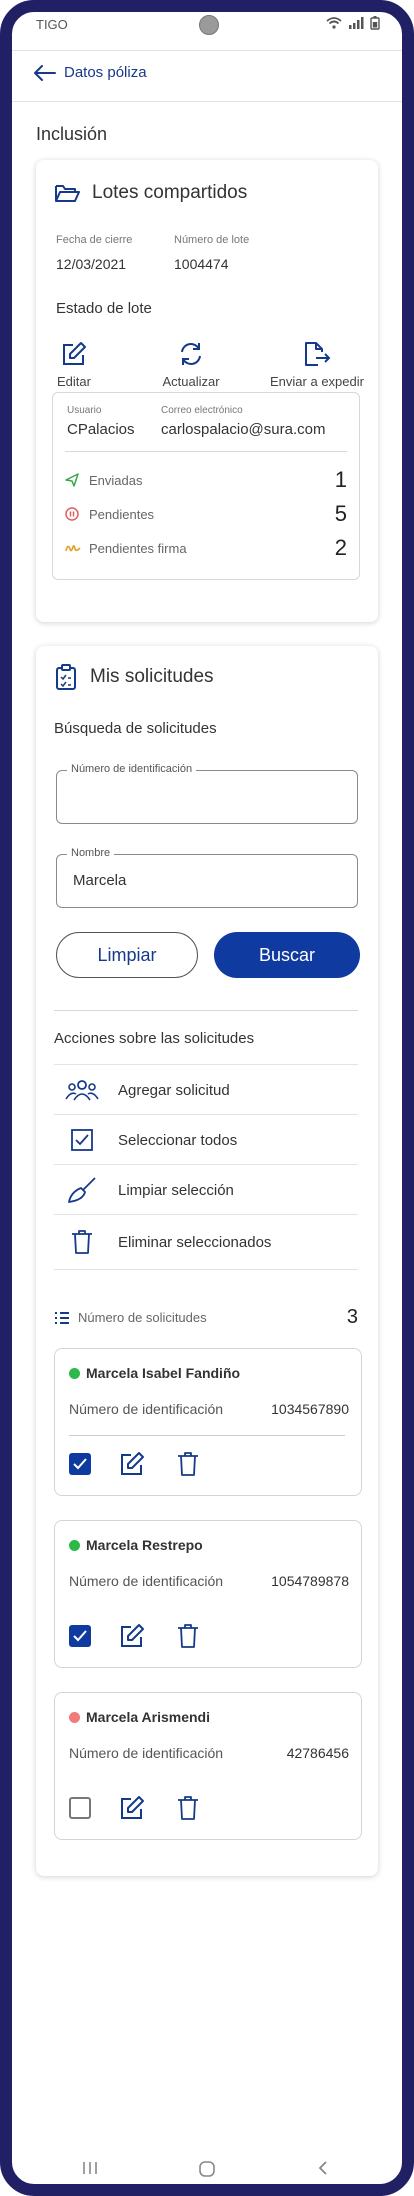  I want to click on signature-icon, so click(73, 548).